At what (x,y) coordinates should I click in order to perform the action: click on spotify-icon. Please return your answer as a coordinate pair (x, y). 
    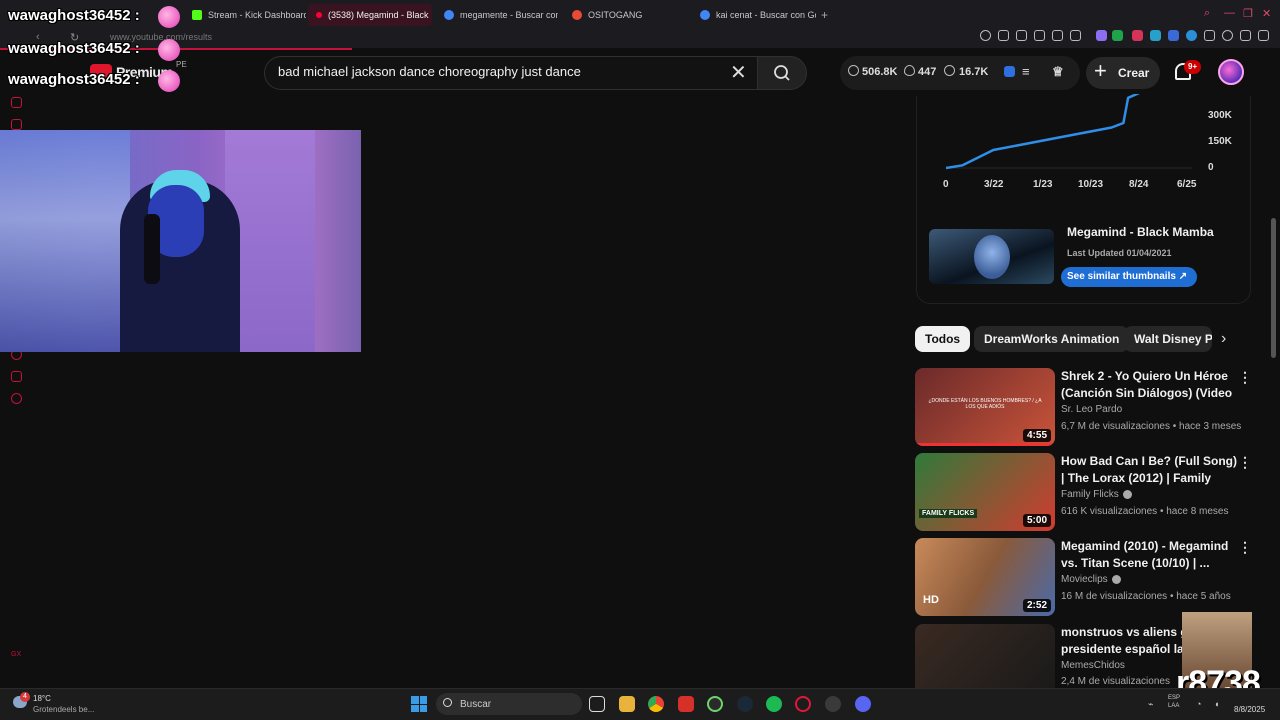
    Looking at the image, I should click on (774, 704).